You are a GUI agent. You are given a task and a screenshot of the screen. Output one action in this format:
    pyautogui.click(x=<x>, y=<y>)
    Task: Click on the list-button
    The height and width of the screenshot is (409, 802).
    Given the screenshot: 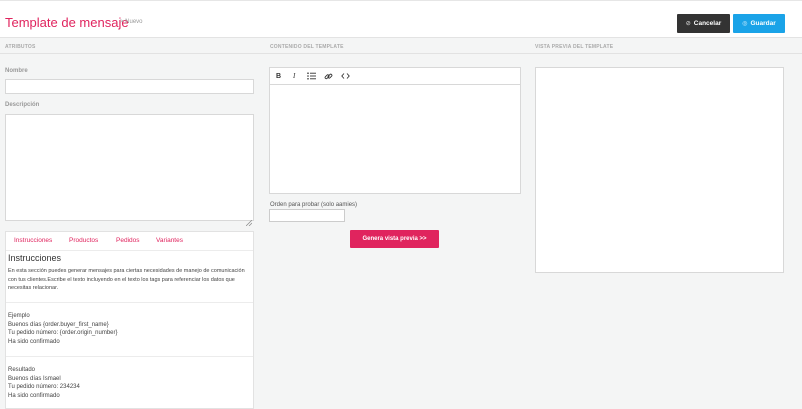 What is the action you would take?
    pyautogui.click(x=311, y=76)
    